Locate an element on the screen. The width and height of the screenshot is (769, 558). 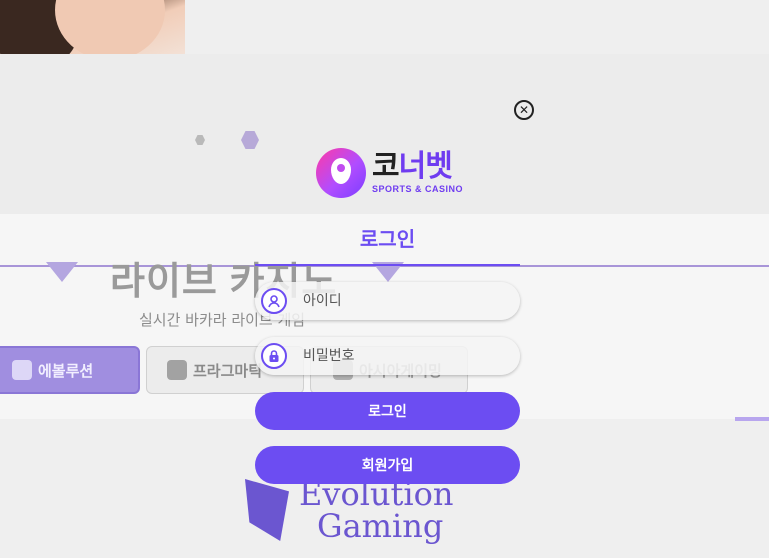
title-underline is located at coordinates (387, 265).